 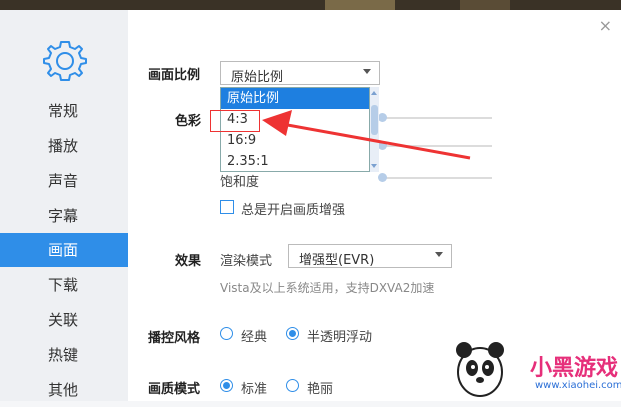 I want to click on sidebar-item-sound: 声音, so click(x=64, y=181).